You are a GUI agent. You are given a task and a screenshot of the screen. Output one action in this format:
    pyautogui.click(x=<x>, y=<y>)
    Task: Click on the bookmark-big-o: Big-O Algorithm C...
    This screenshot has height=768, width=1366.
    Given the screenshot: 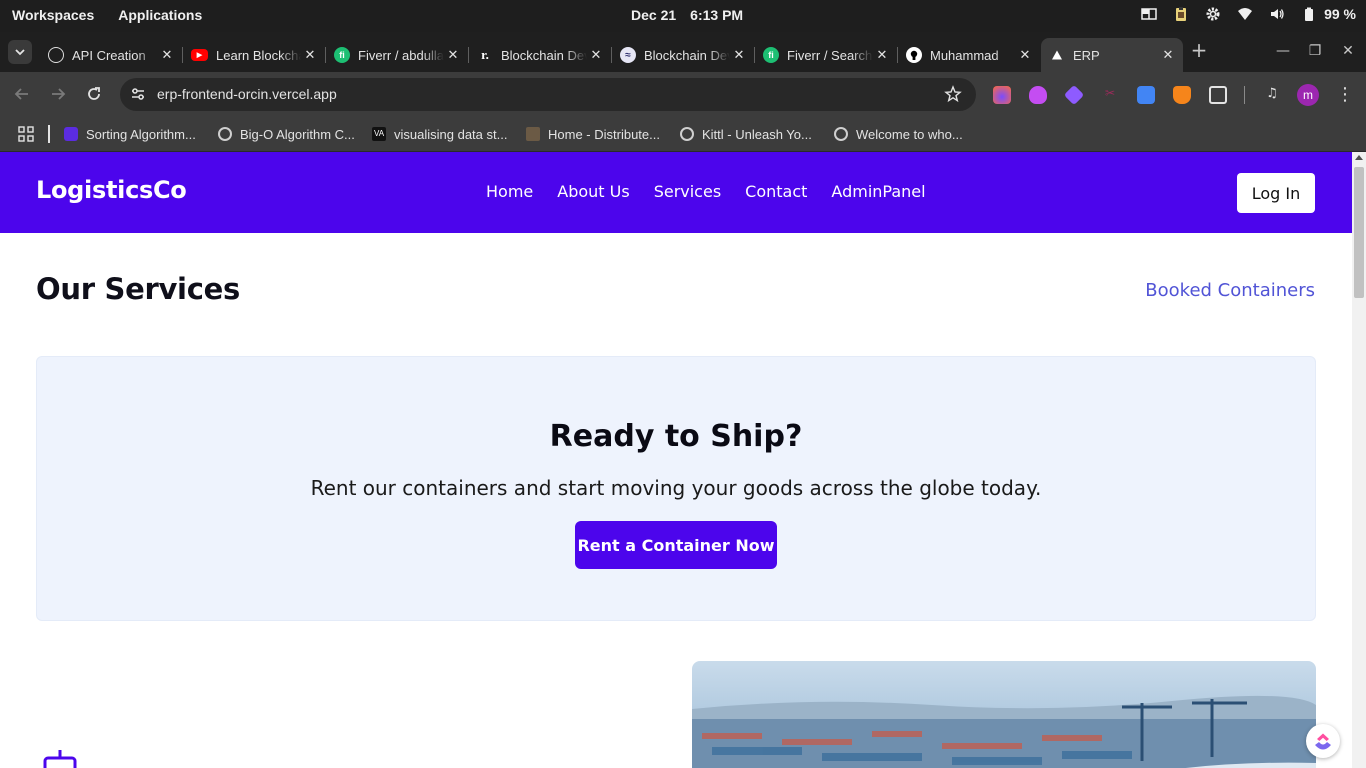 What is the action you would take?
    pyautogui.click(x=286, y=134)
    